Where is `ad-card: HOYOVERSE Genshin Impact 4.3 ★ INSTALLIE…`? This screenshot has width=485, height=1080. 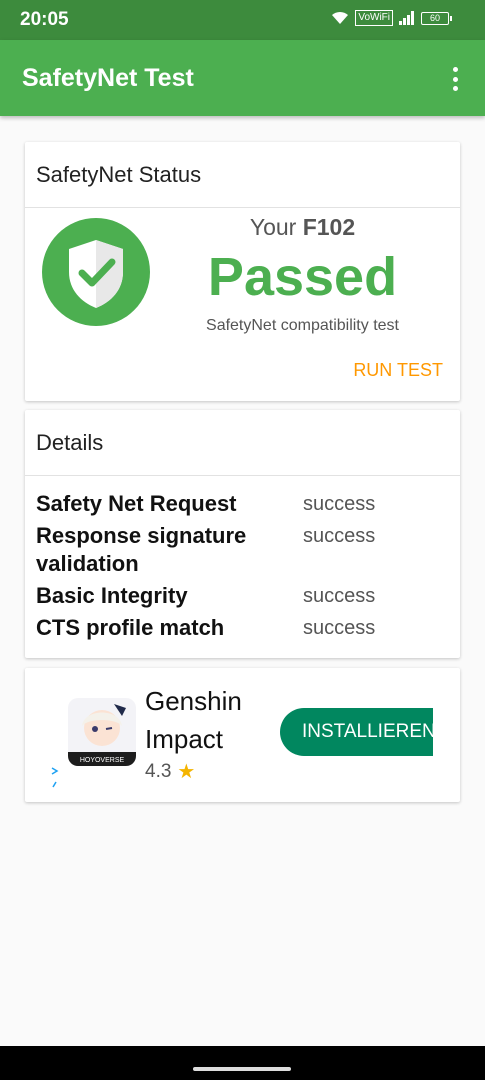
ad-card: HOYOVERSE Genshin Impact 4.3 ★ INSTALLIE… is located at coordinates (242, 735).